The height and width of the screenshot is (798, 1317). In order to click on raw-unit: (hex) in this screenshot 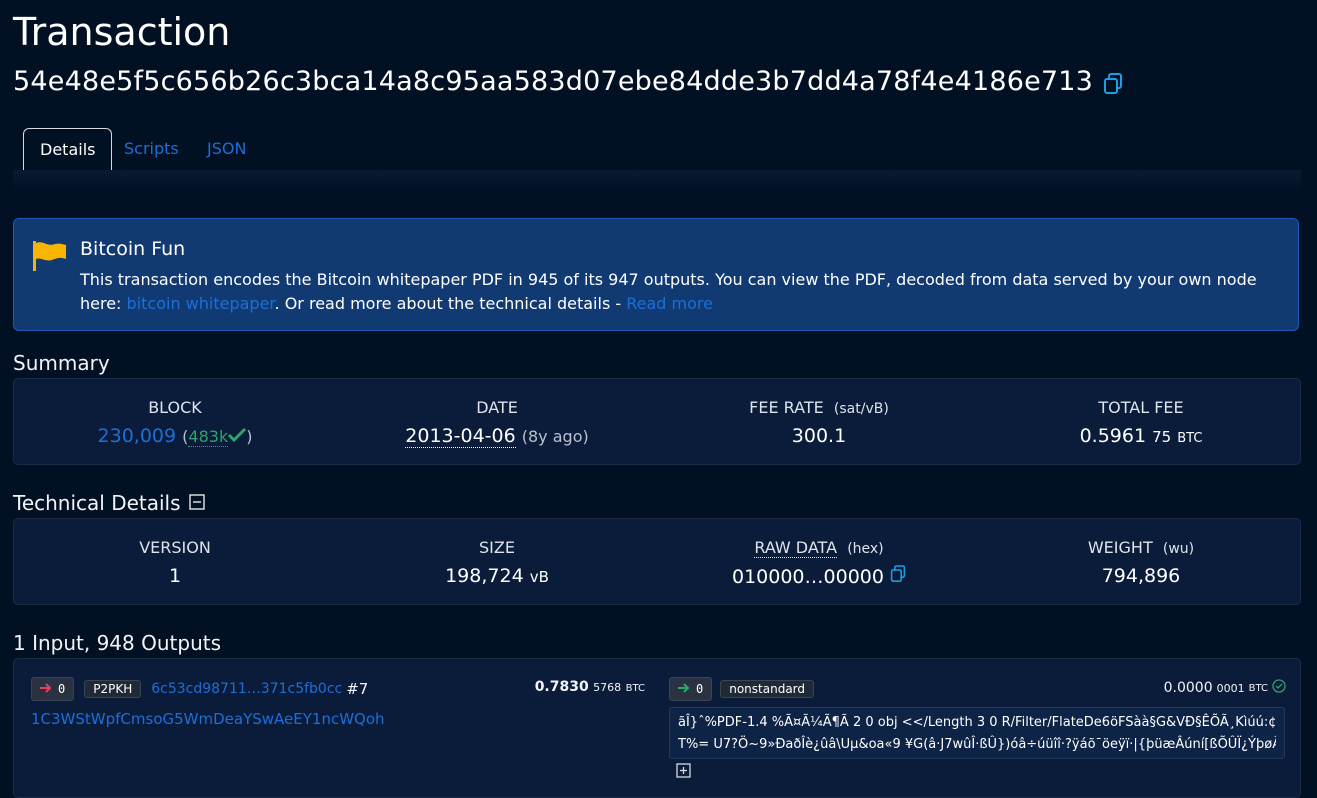, I will do `click(865, 549)`.